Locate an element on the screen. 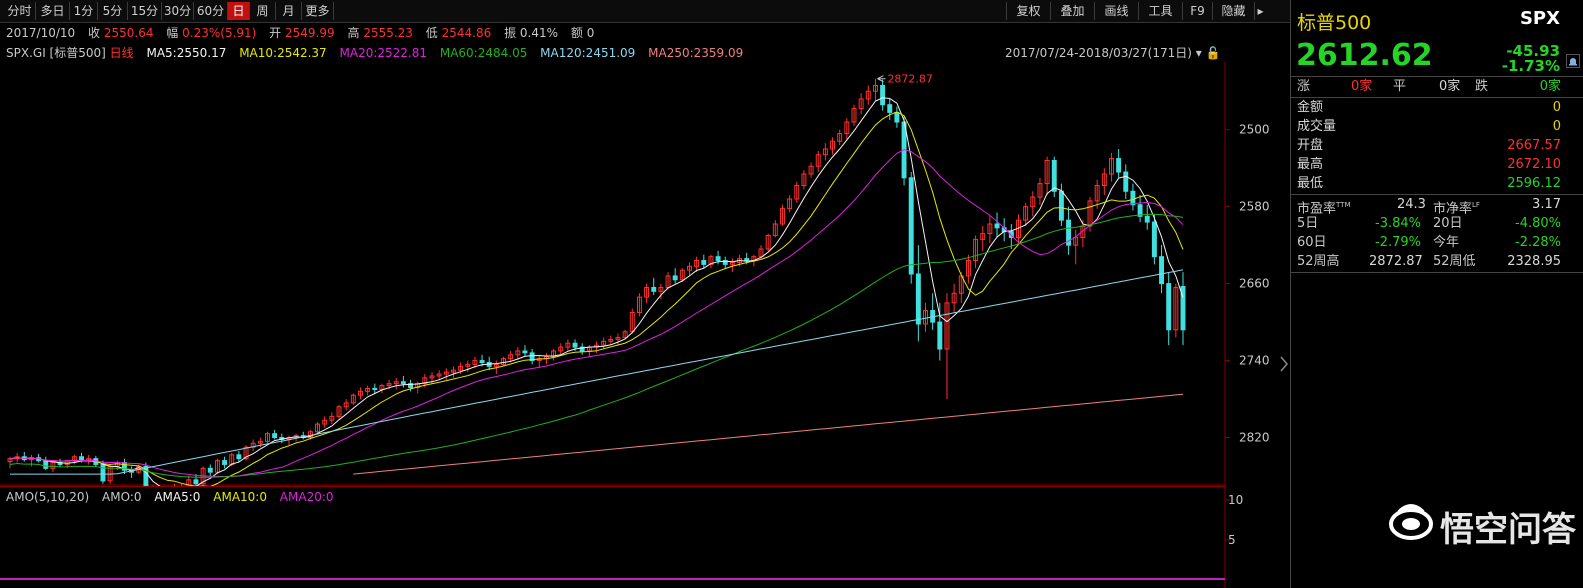 The width and height of the screenshot is (1583, 588). y-tick-label: 2500 is located at coordinates (1254, 130).